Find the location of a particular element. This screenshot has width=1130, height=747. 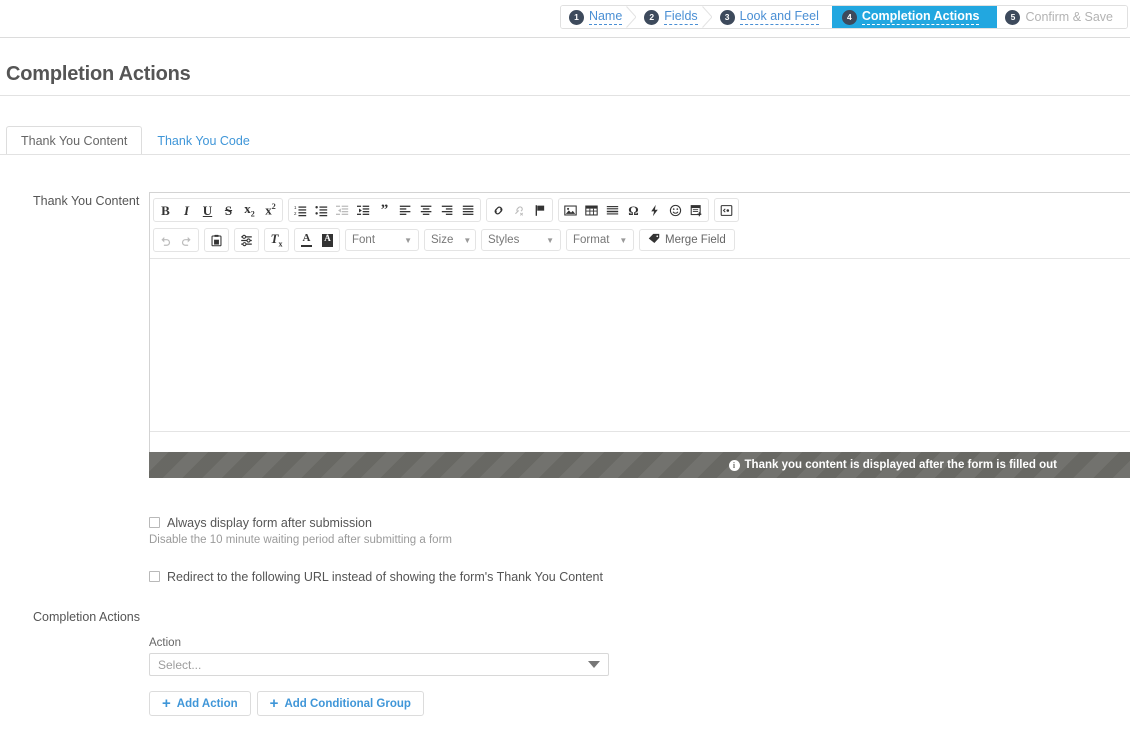

italic-icon: I is located at coordinates (186, 210).